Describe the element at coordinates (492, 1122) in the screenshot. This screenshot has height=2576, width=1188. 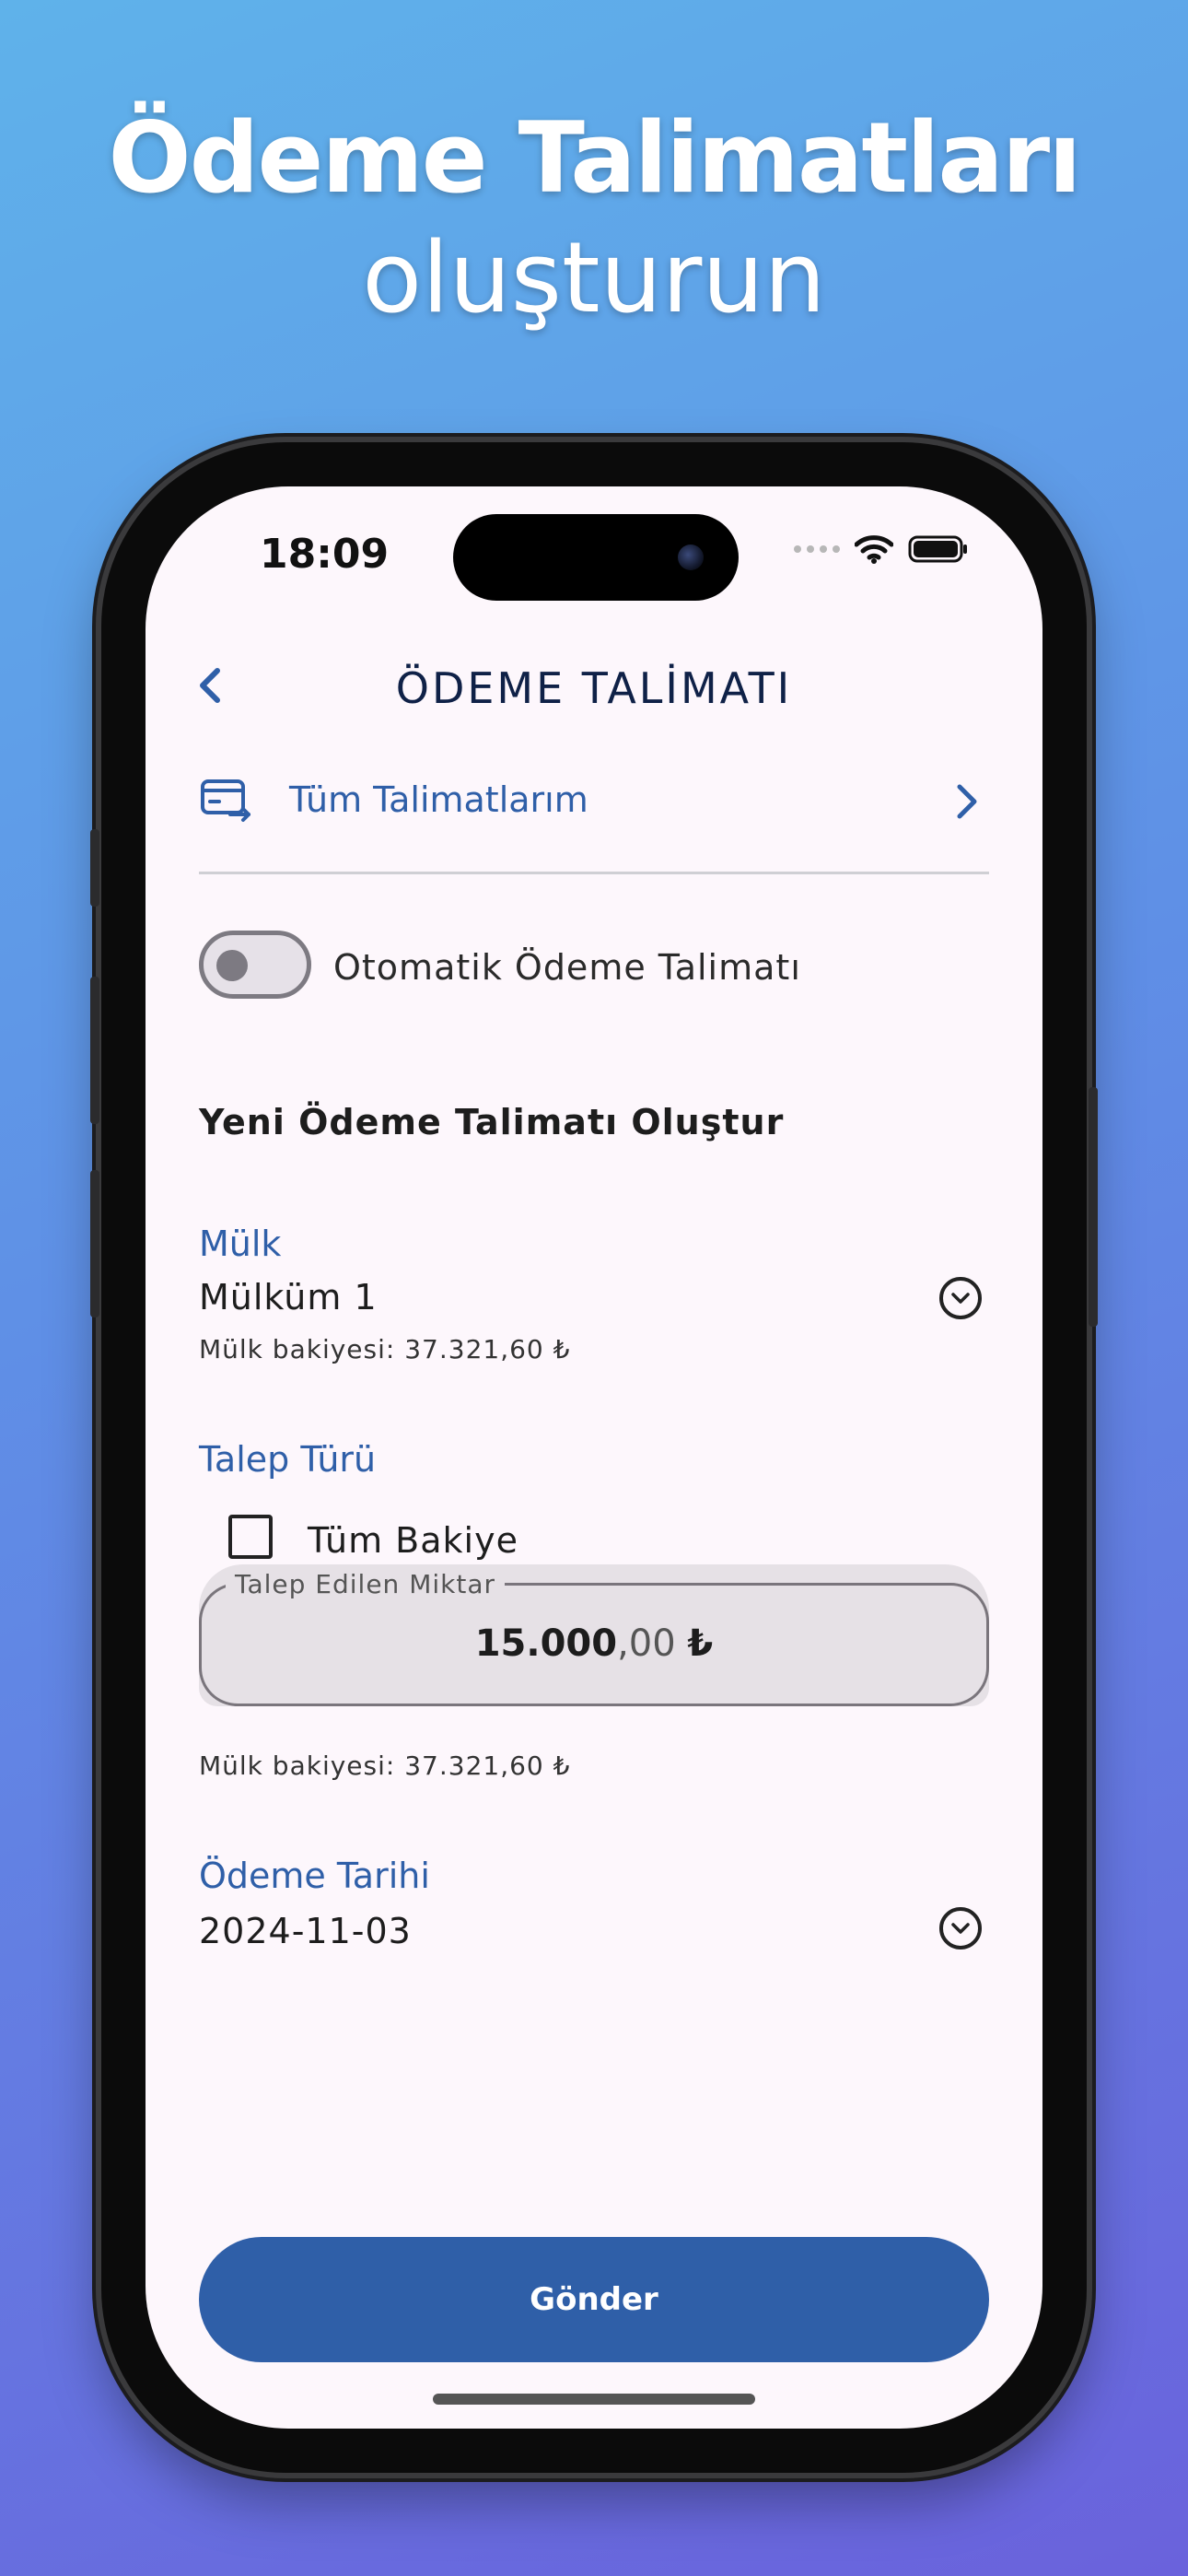
I see `new-instruction-heading: Yeni Ödeme Talimatı Oluştur` at that location.